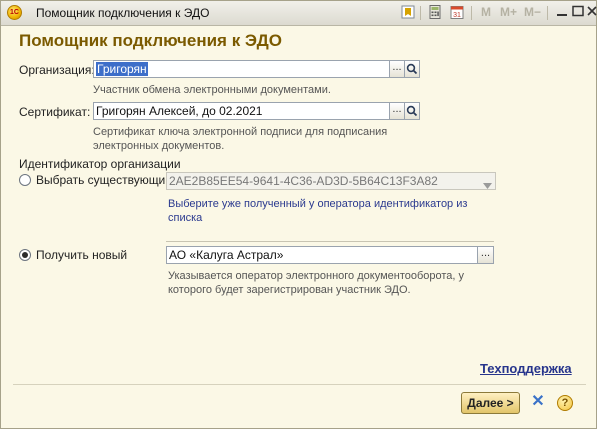 This screenshot has width=597, height=429. What do you see at coordinates (486, 12) in the screenshot?
I see `memory-m-button: M` at bounding box center [486, 12].